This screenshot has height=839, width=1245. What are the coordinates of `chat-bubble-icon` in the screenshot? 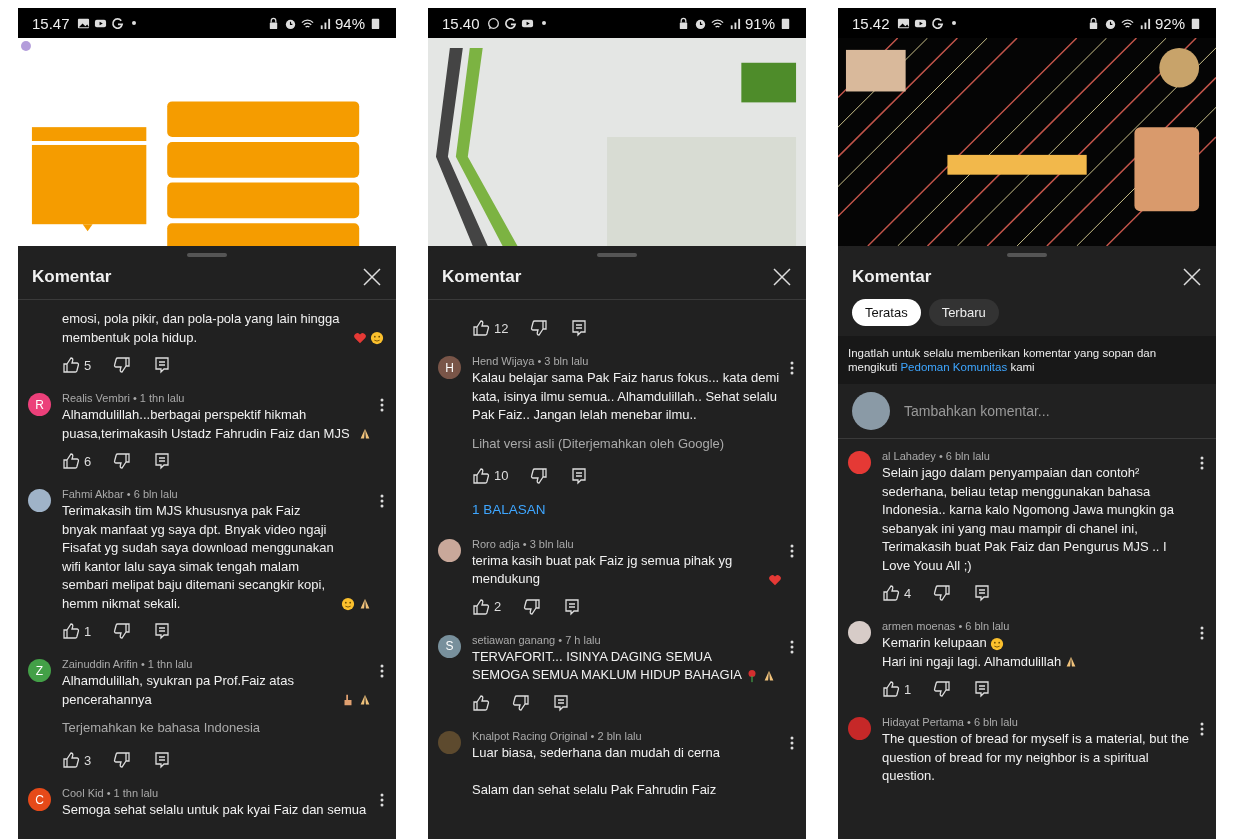 It's located at (493, 23).